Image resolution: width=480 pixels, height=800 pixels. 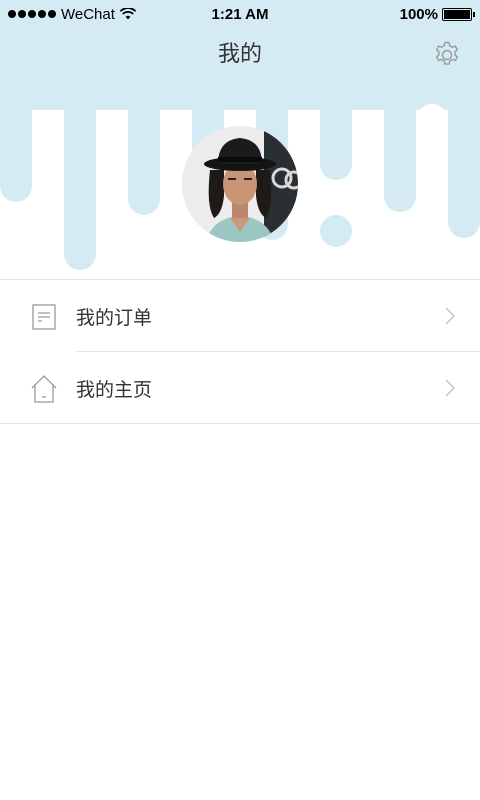 I want to click on avatar, so click(x=240, y=184).